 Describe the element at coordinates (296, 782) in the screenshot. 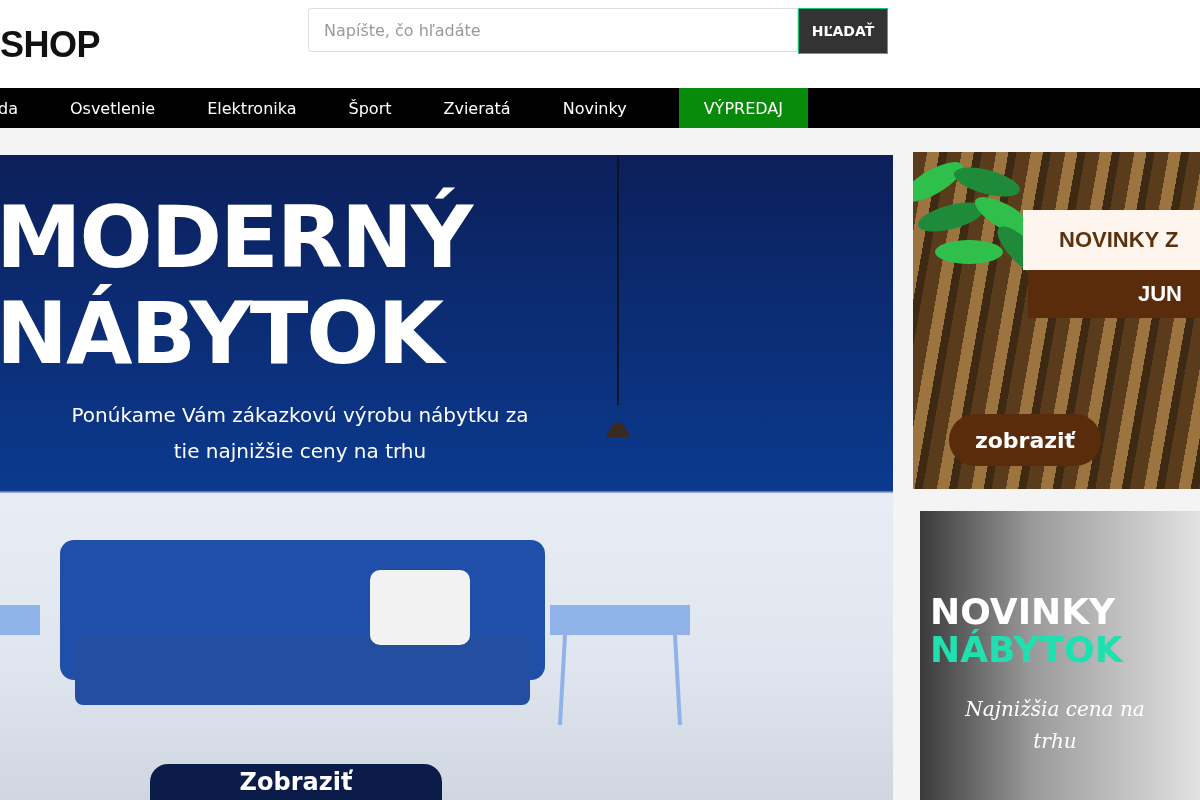

I see `show-button: Zobraziť` at that location.